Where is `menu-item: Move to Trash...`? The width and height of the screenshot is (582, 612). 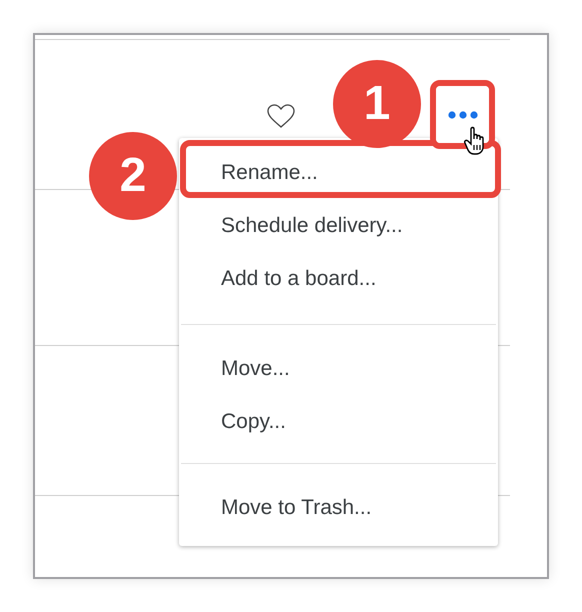
menu-item: Move to Trash... is located at coordinates (338, 507).